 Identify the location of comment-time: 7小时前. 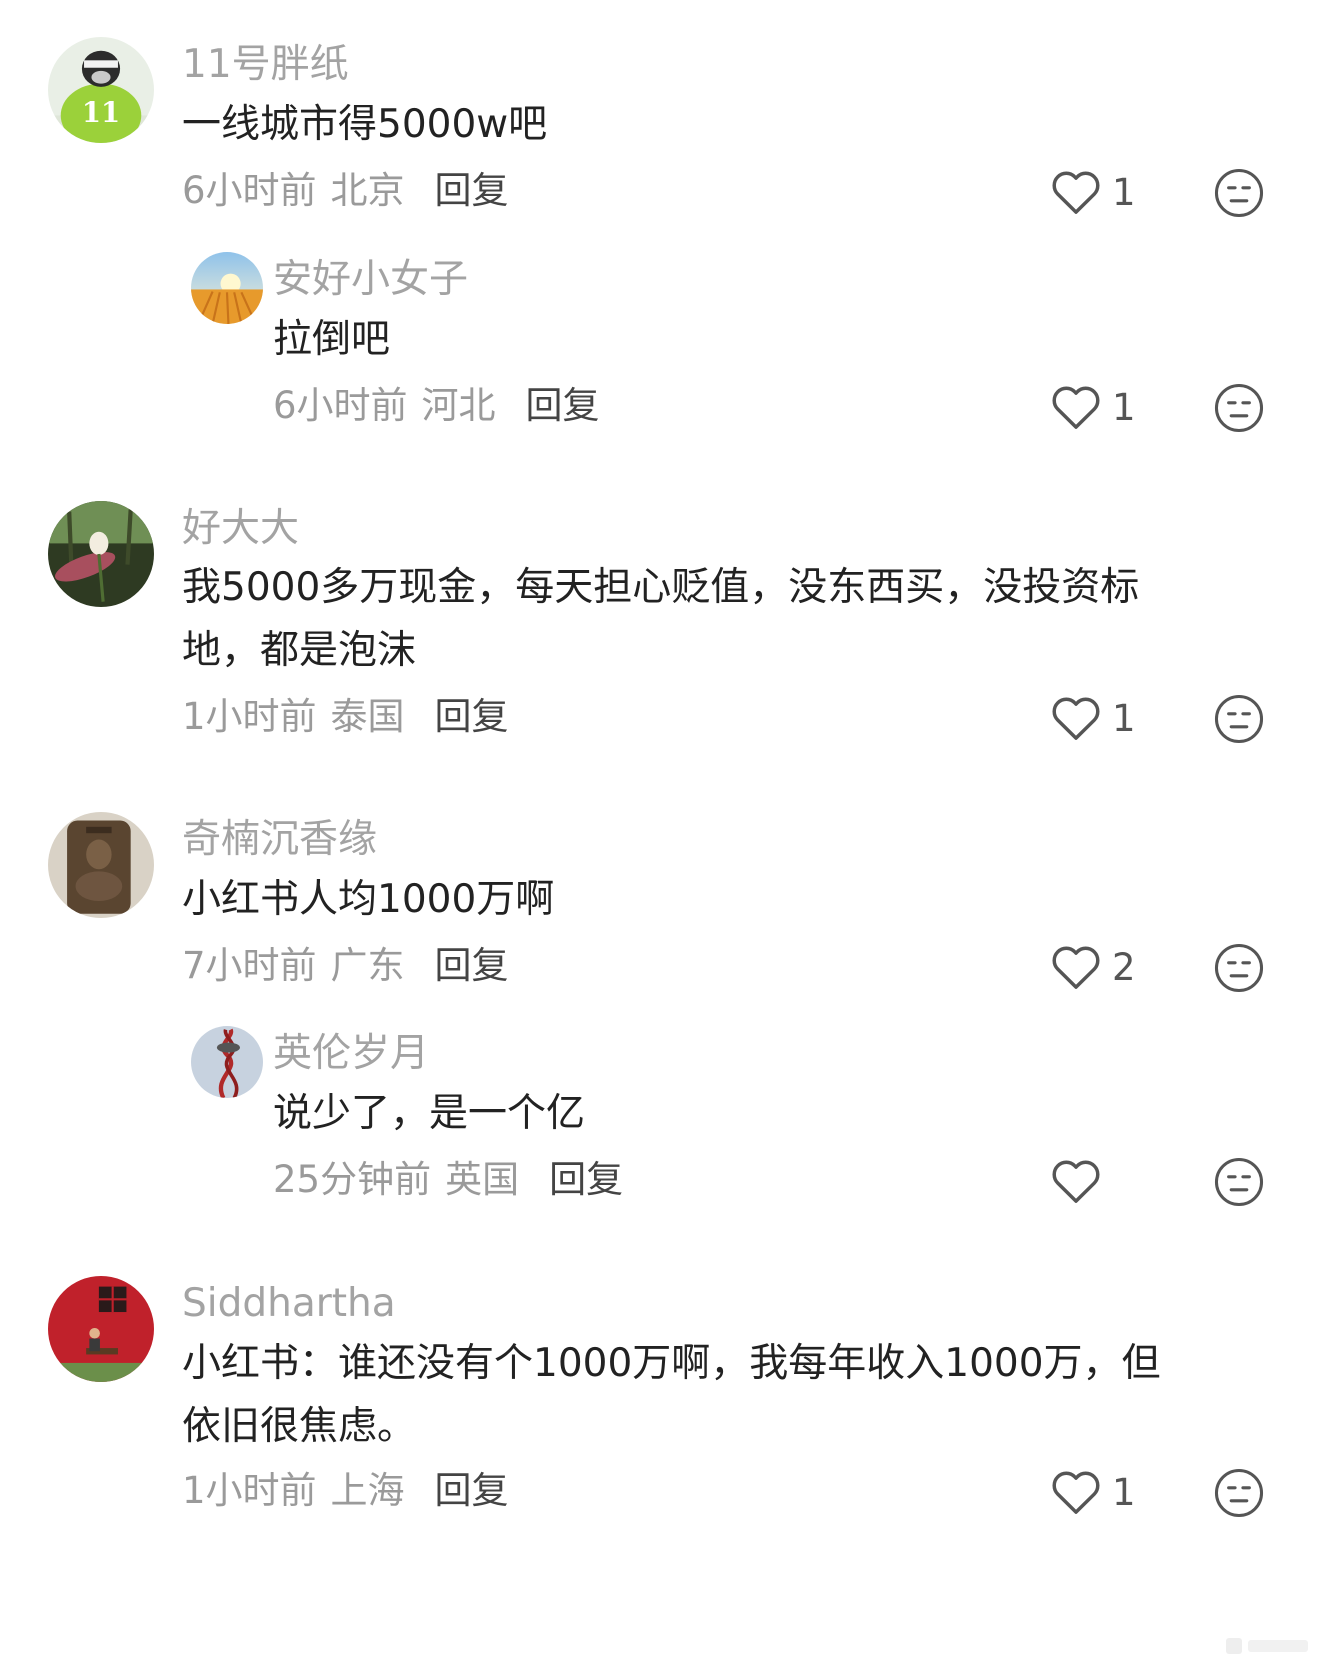
(249, 965).